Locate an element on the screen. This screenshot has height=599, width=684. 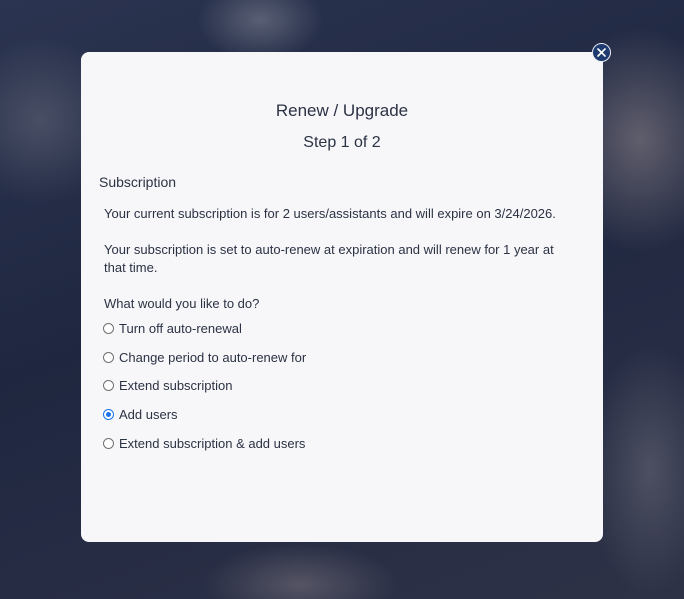
option-label: Change period to auto-renew for is located at coordinates (213, 357).